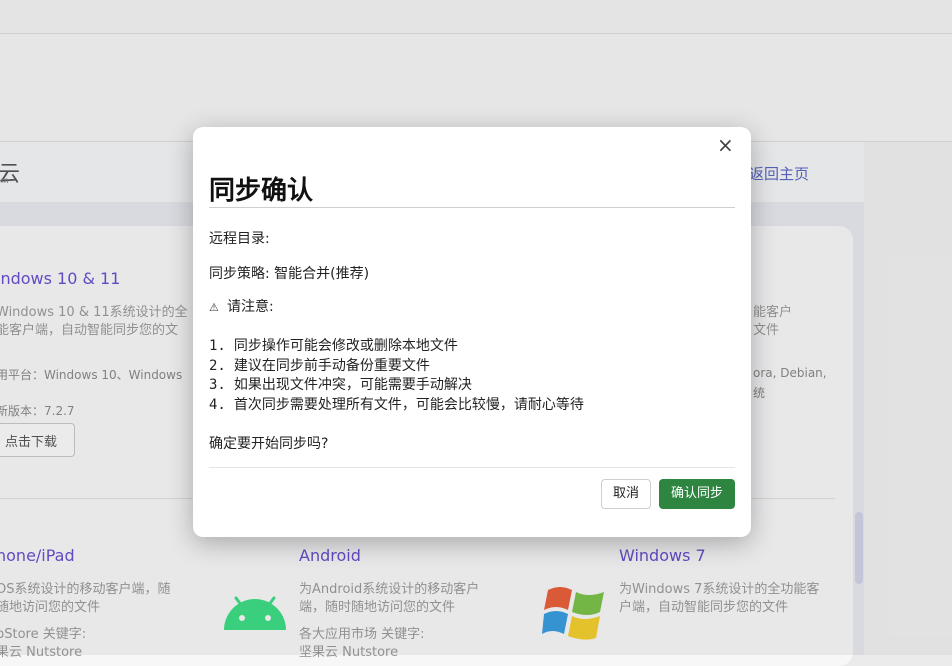  Describe the element at coordinates (345, 346) in the screenshot. I see `note-text: 同步操作可能会修改或删除本地文件` at that location.